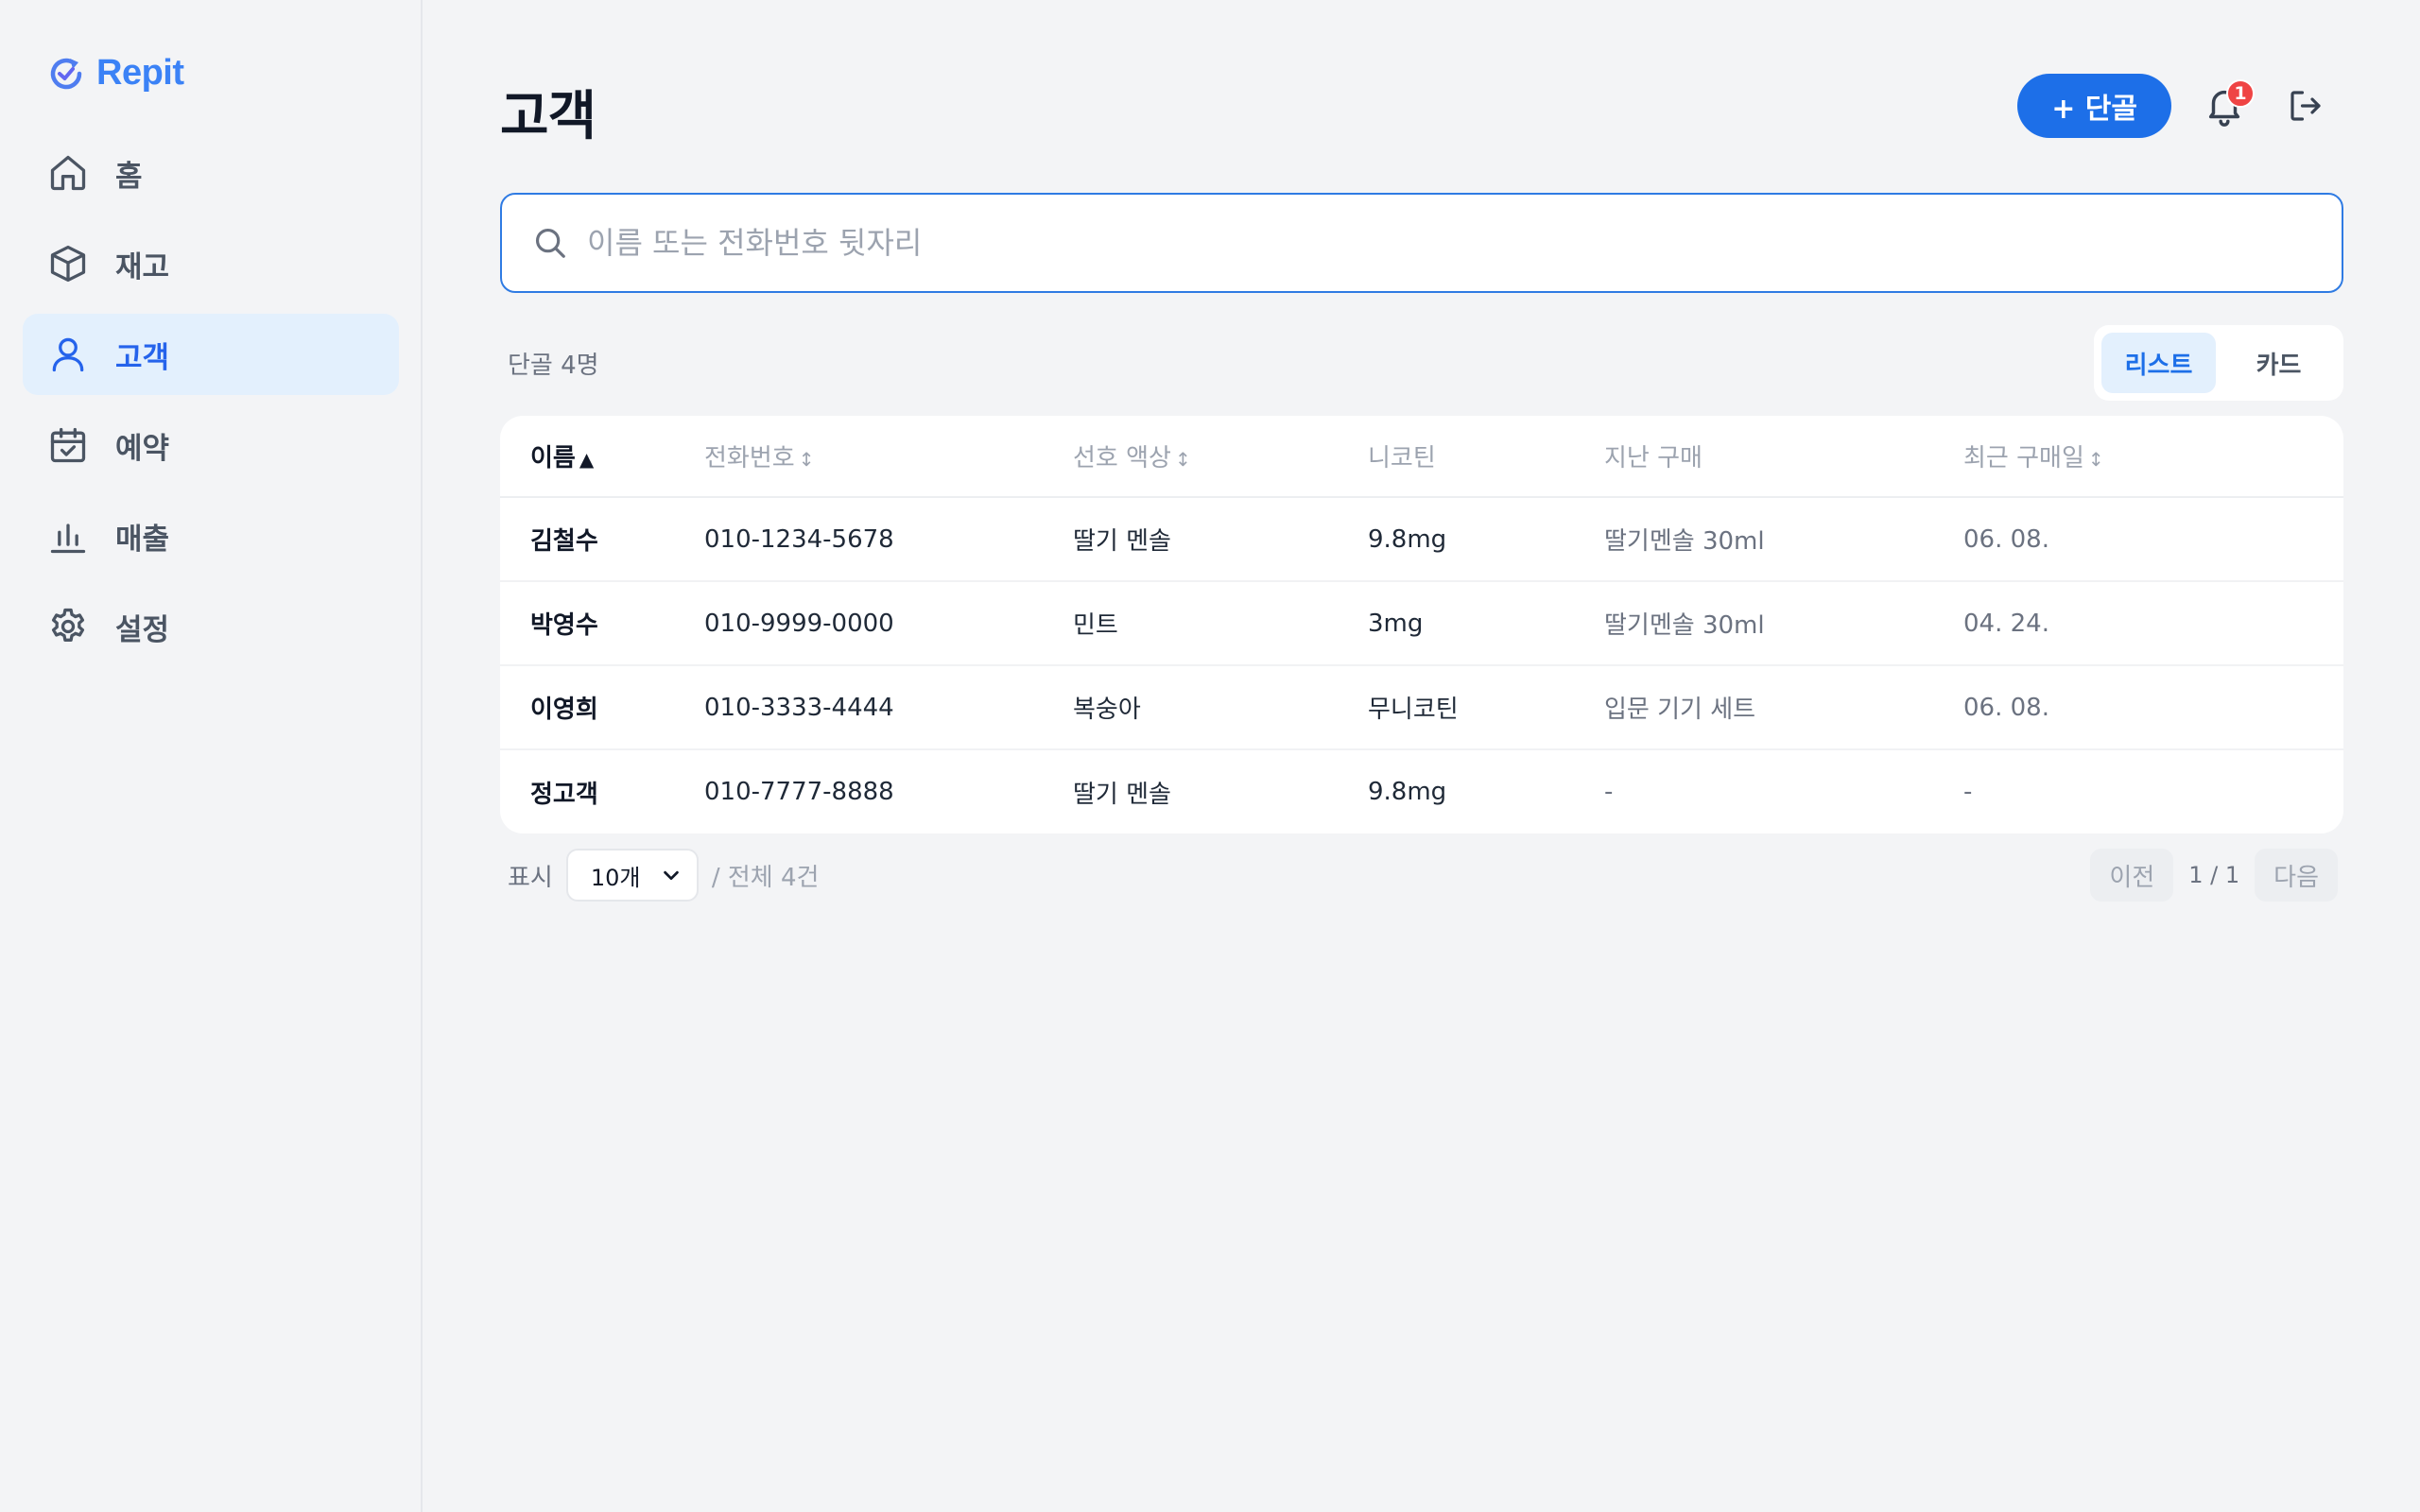 This screenshot has width=2420, height=1512. Describe the element at coordinates (68, 263) in the screenshot. I see `box-icon` at that location.